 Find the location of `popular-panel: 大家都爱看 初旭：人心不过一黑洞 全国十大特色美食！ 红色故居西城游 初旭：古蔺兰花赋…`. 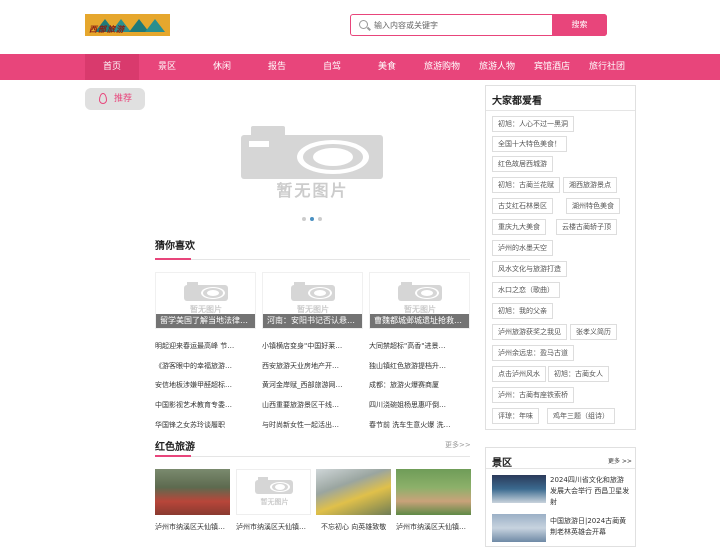

popular-panel: 大家都爱看 初旭：人心不过一黑洞 全国十大特色美食！ 红色故居西城游 初旭：古蔺兰花赋… is located at coordinates (560, 257).